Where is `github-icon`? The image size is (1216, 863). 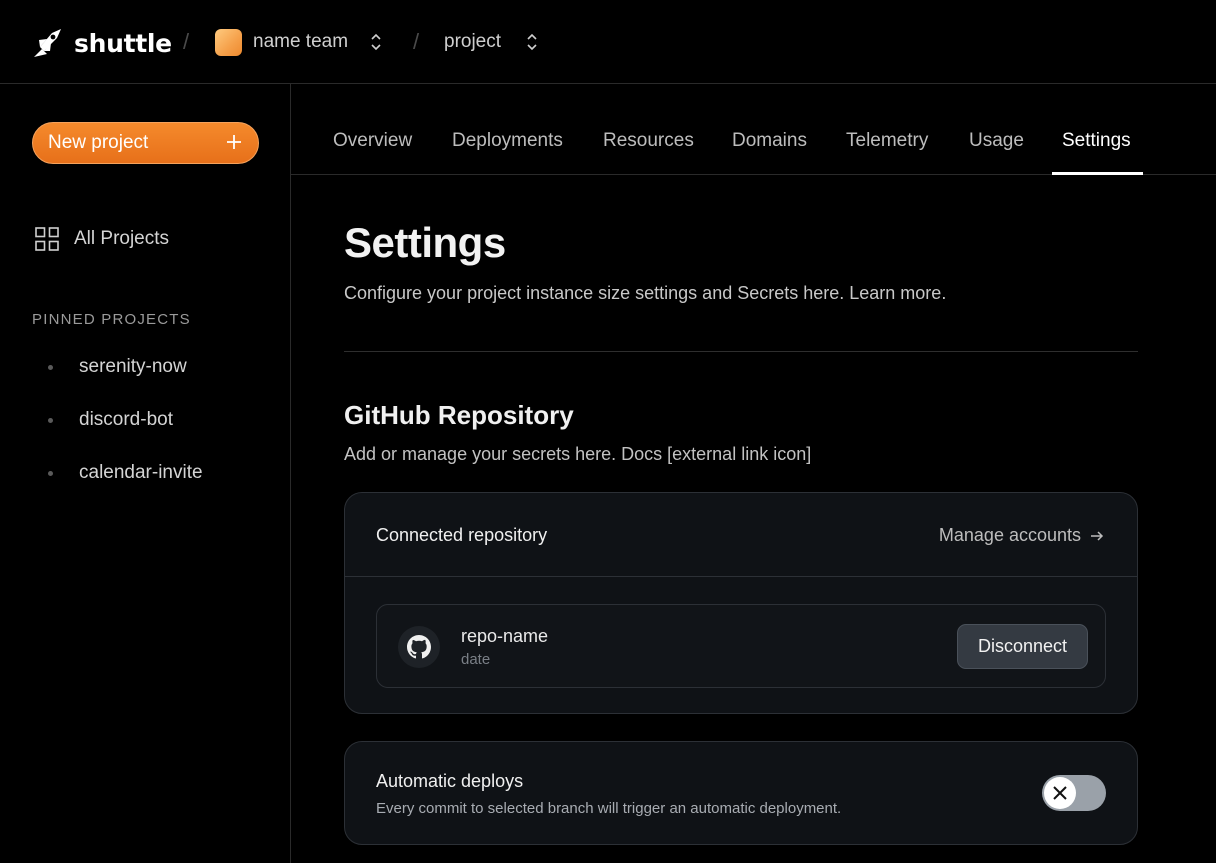 github-icon is located at coordinates (419, 647).